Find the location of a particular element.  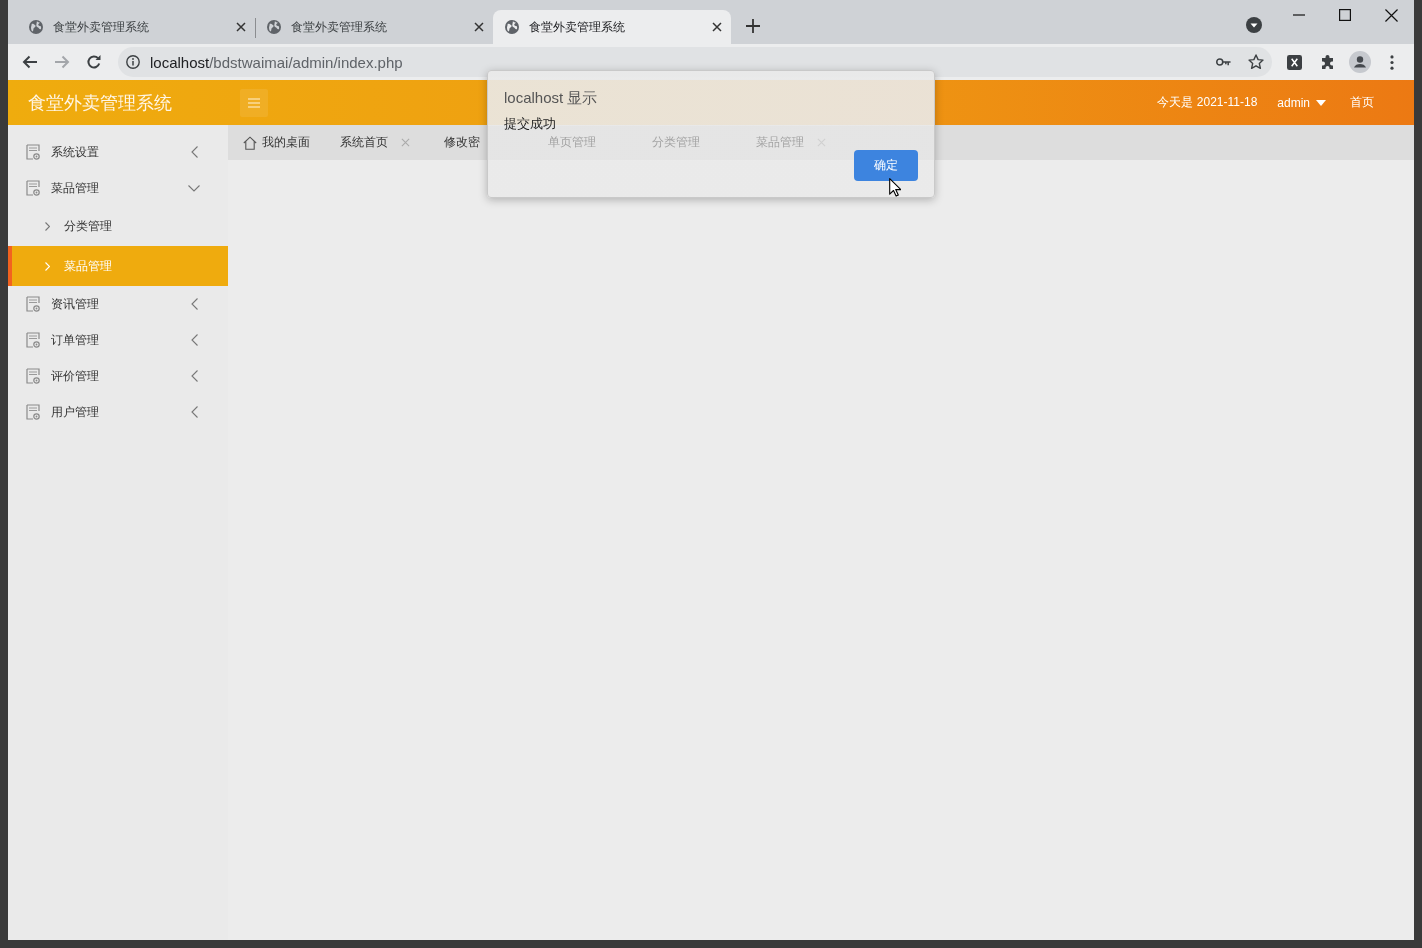

key-icon is located at coordinates (1223, 62).